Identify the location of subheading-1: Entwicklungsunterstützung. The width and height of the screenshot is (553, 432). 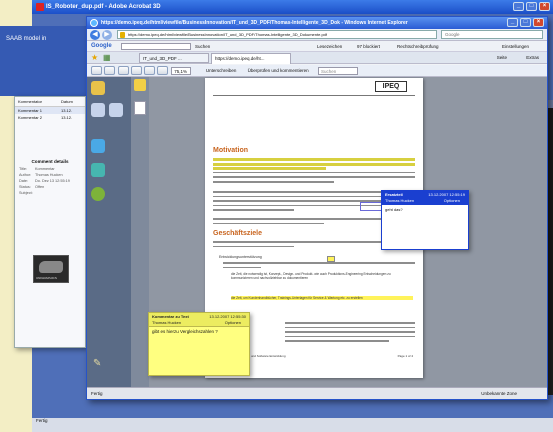
(240, 257).